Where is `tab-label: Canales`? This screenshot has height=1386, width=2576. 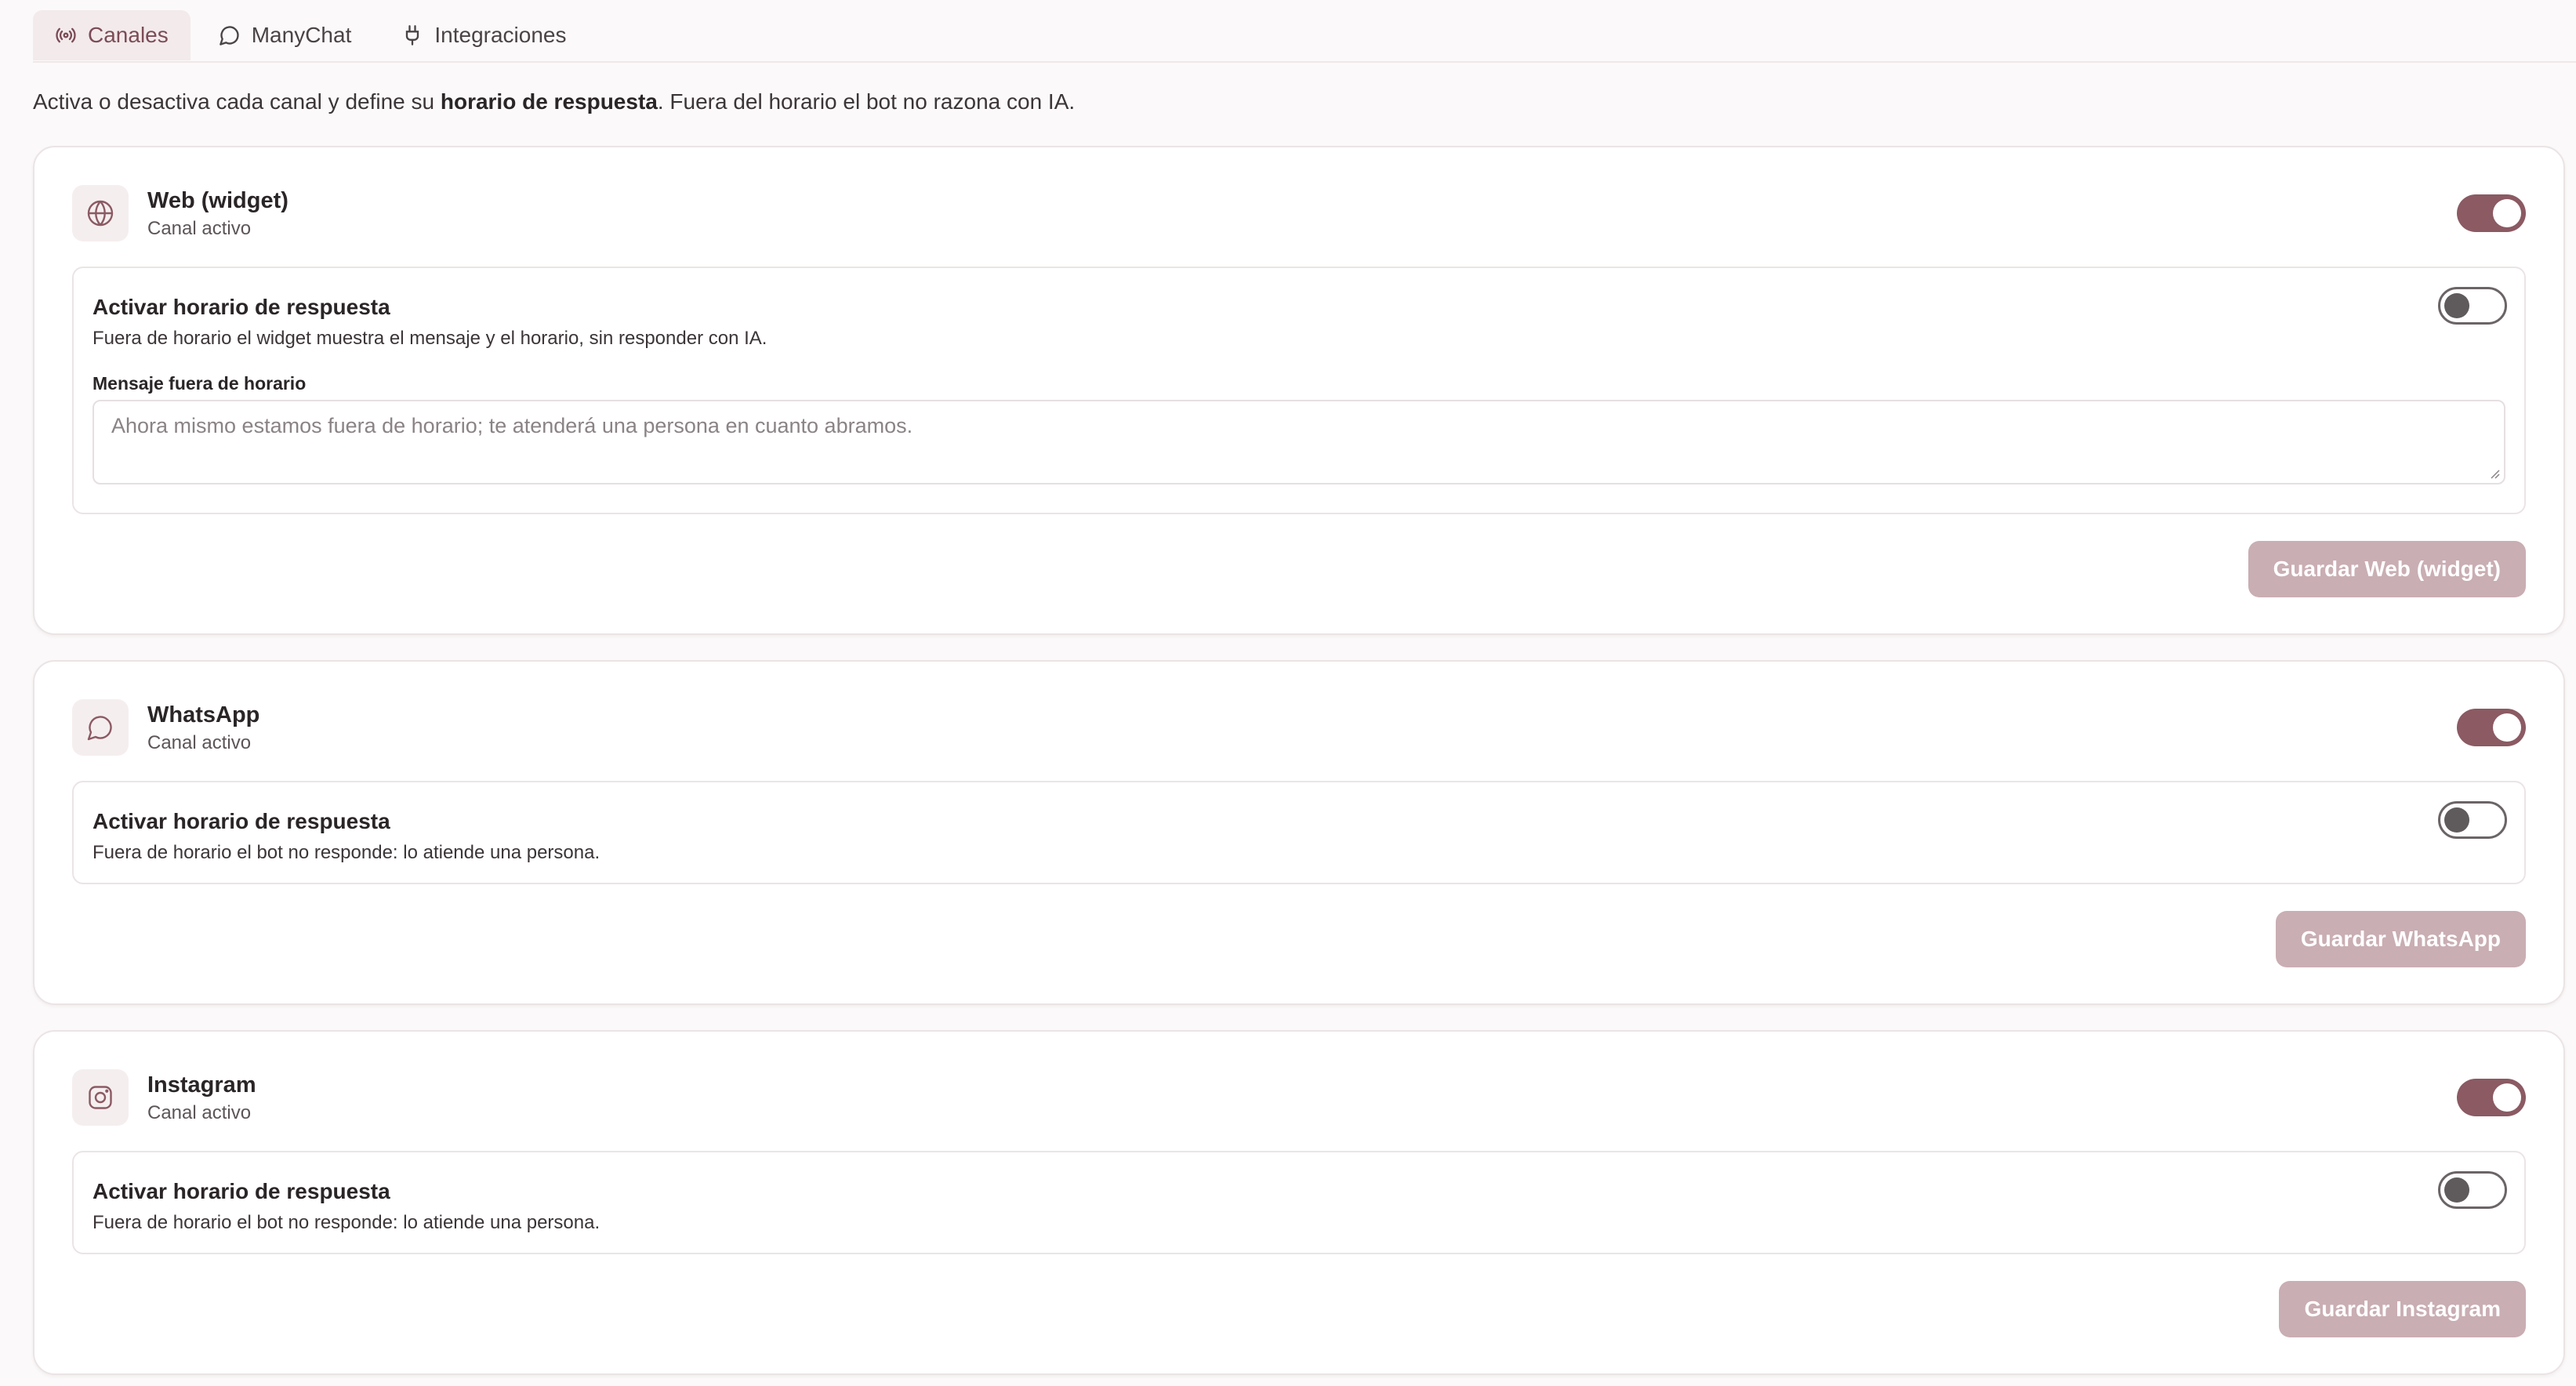
tab-label: Canales is located at coordinates (128, 35).